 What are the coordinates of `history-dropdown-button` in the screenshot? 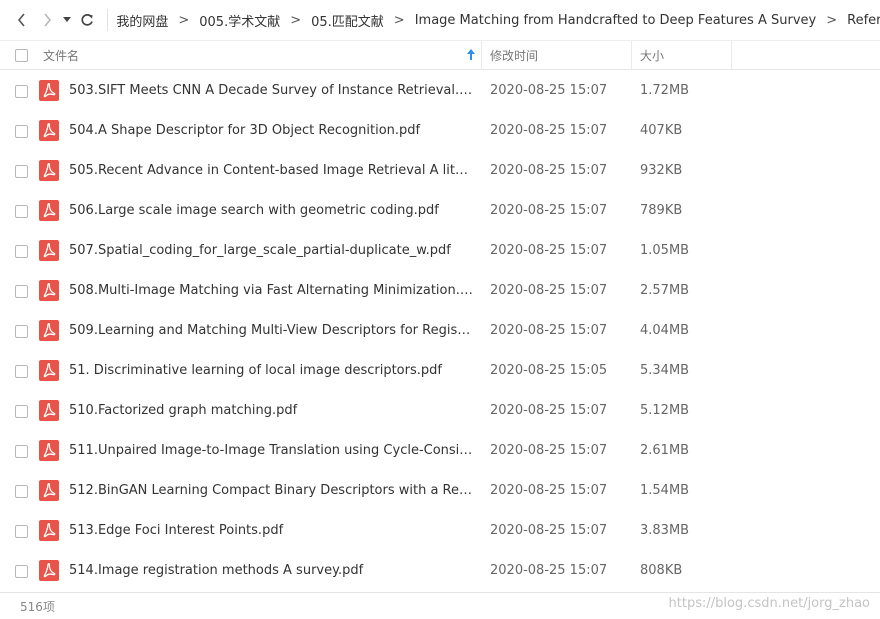 It's located at (66, 20).